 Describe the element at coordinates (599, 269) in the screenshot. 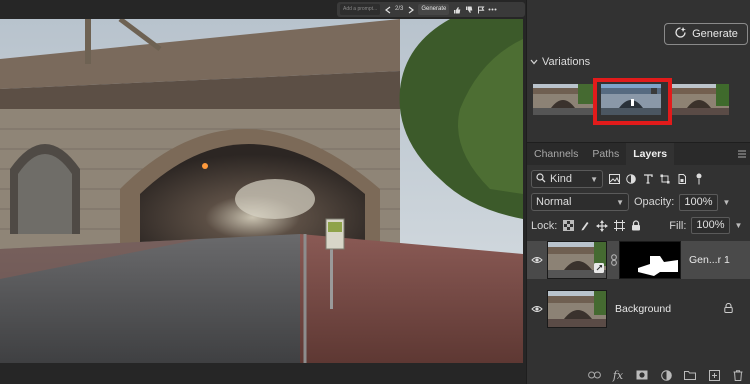

I see `generative-layer-badge-icon` at that location.